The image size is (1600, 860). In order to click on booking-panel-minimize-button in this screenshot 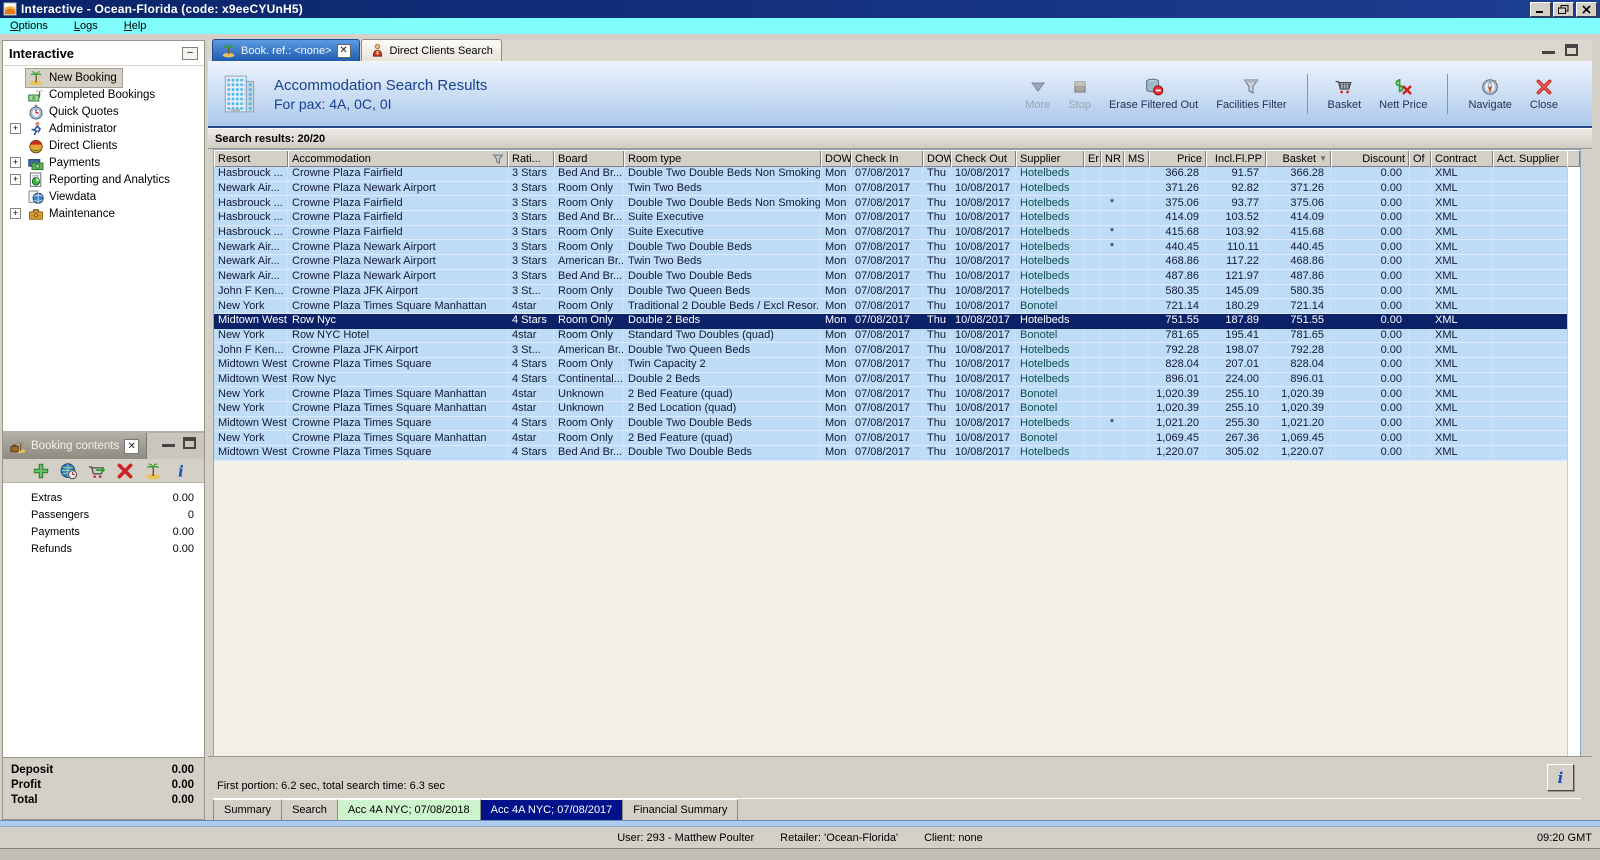, I will do `click(168, 442)`.